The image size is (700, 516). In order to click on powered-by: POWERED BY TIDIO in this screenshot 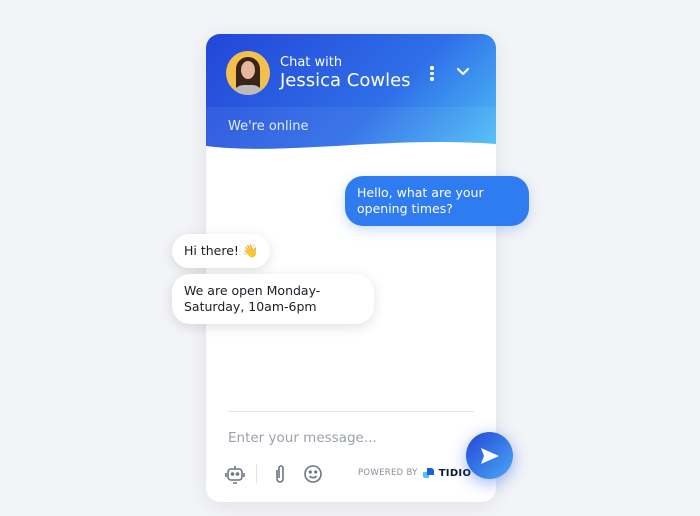, I will do `click(414, 473)`.